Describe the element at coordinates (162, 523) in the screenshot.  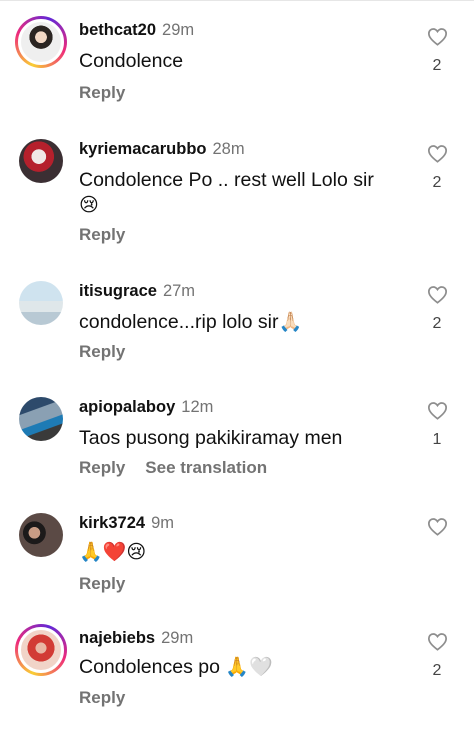
I see `timestamp: 9m` at that location.